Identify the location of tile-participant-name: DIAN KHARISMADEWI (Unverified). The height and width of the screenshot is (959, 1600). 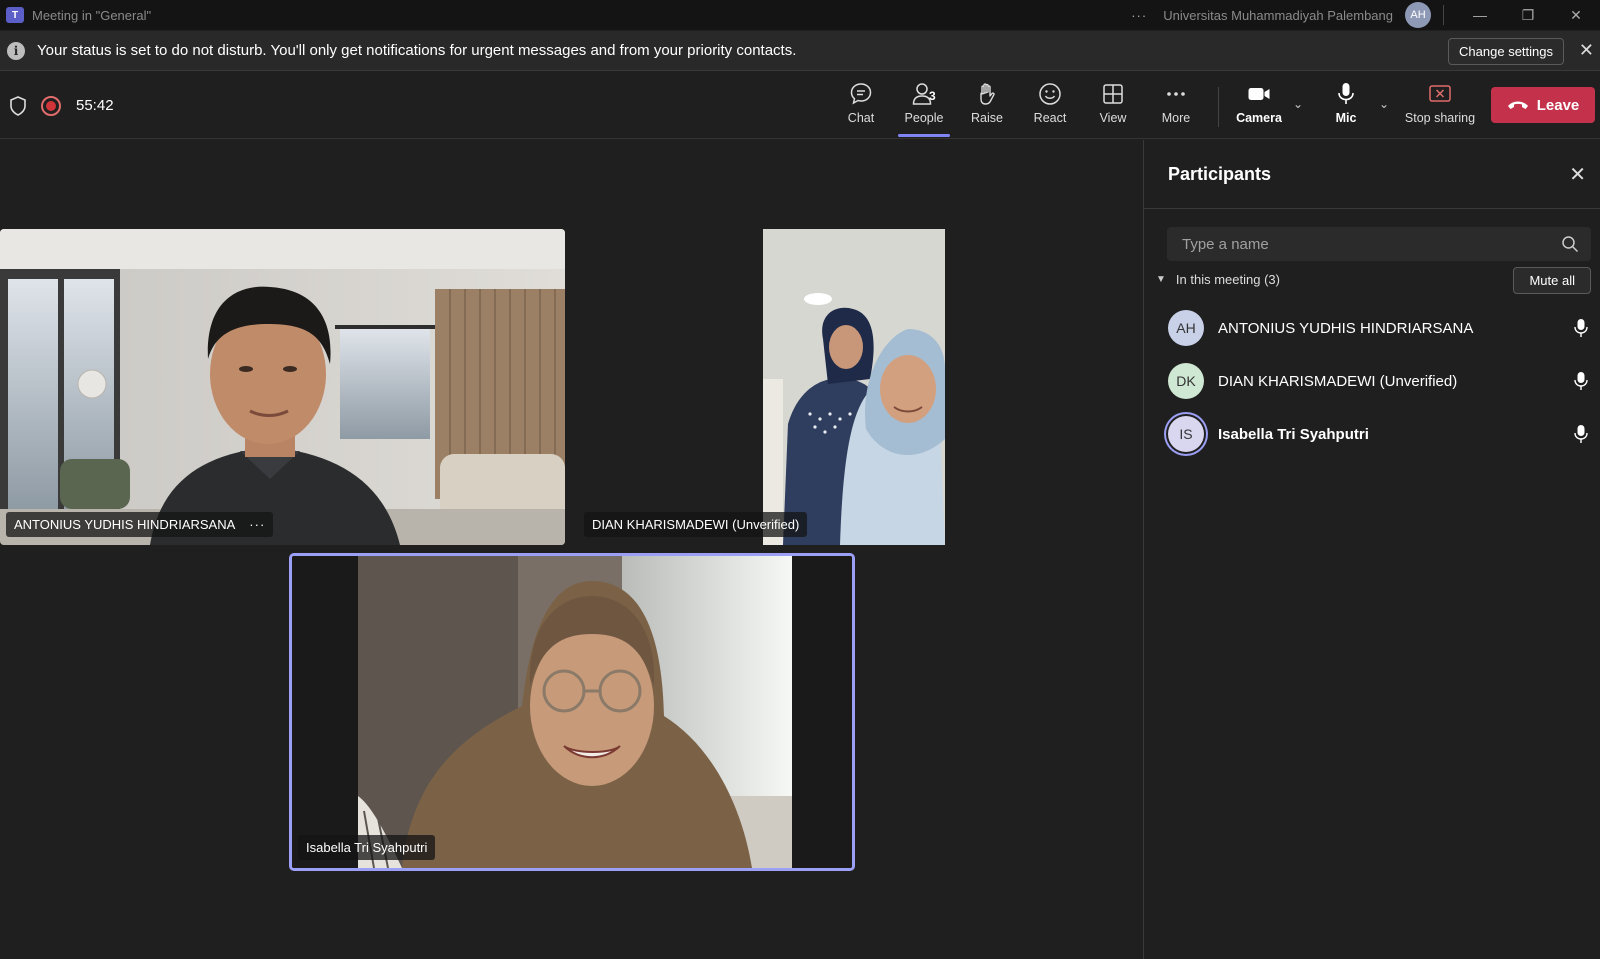
(696, 524).